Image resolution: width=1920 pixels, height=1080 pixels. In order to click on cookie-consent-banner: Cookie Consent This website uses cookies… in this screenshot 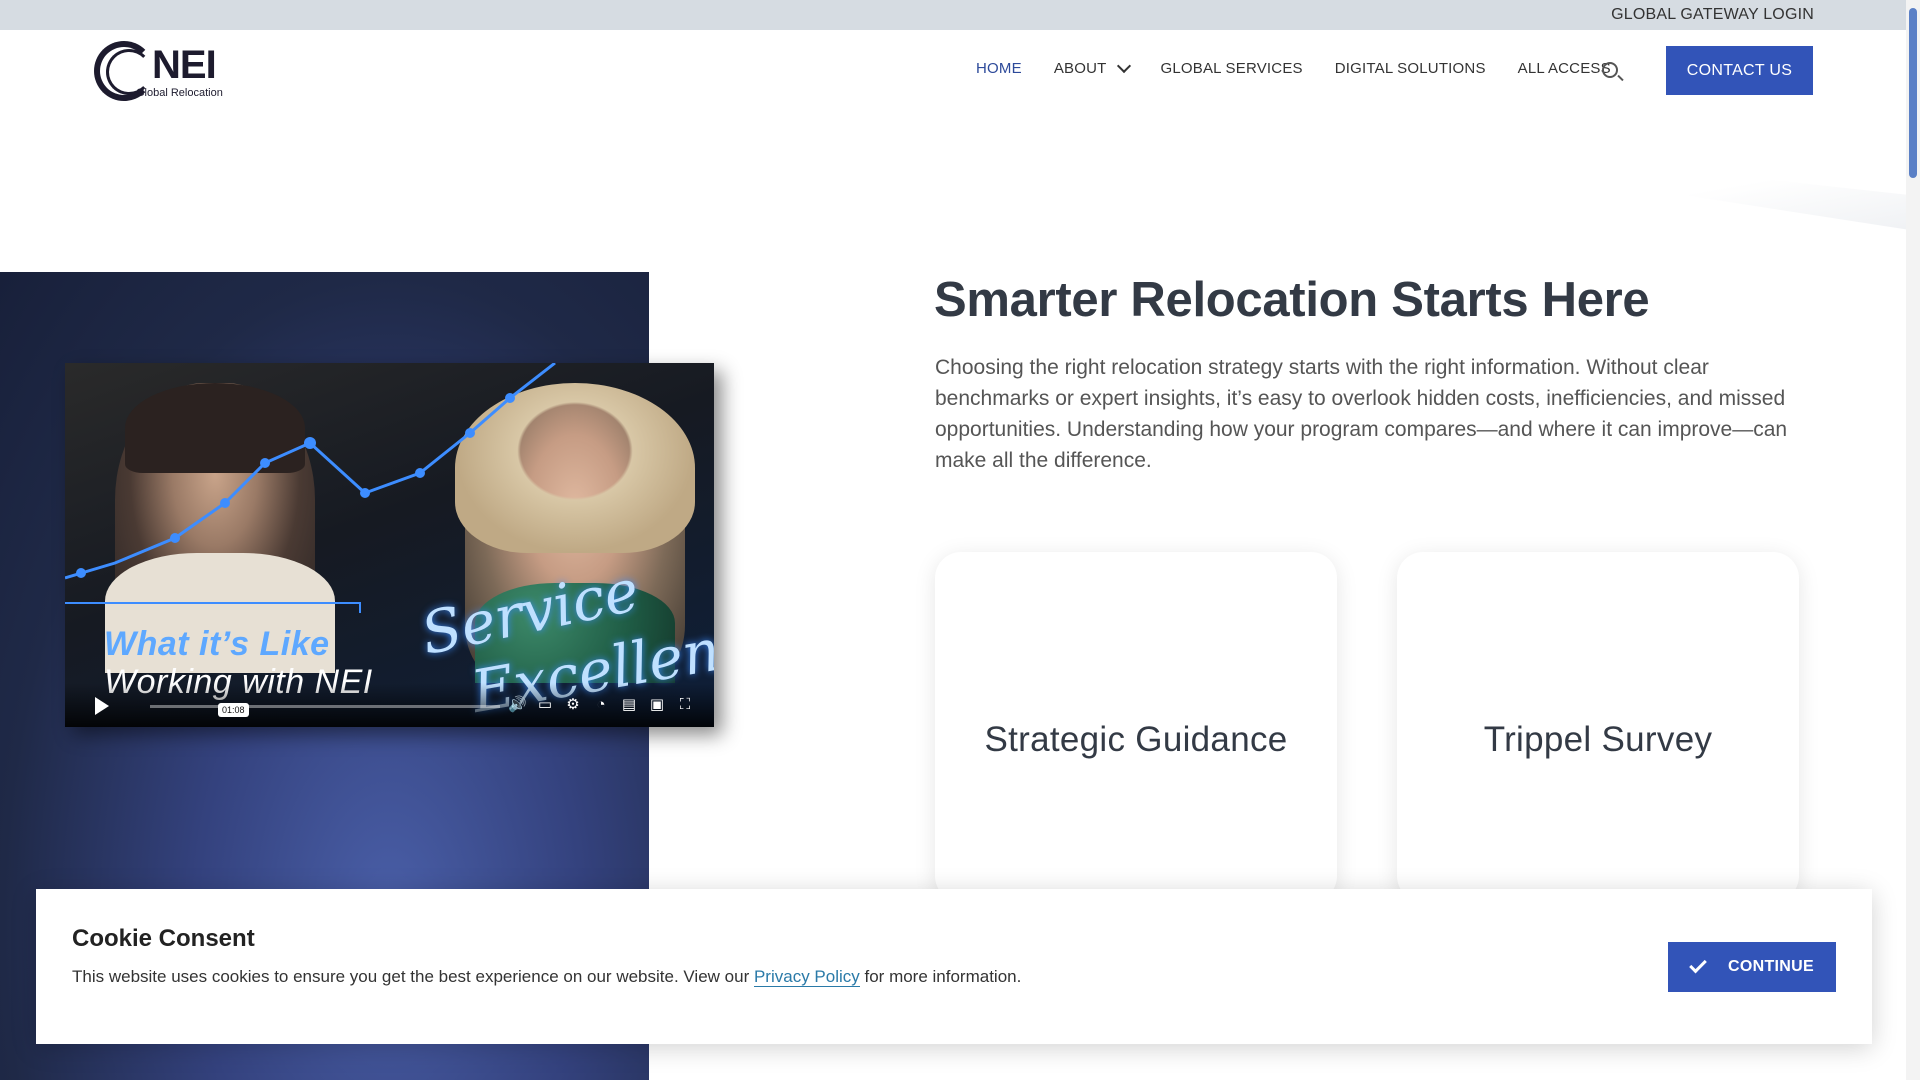, I will do `click(954, 966)`.